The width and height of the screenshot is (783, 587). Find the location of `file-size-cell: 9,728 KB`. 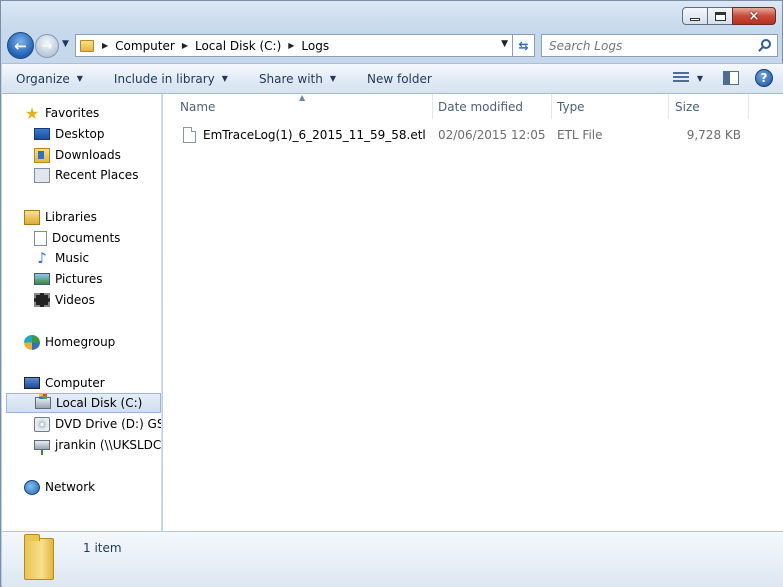

file-size-cell: 9,728 KB is located at coordinates (713, 135).